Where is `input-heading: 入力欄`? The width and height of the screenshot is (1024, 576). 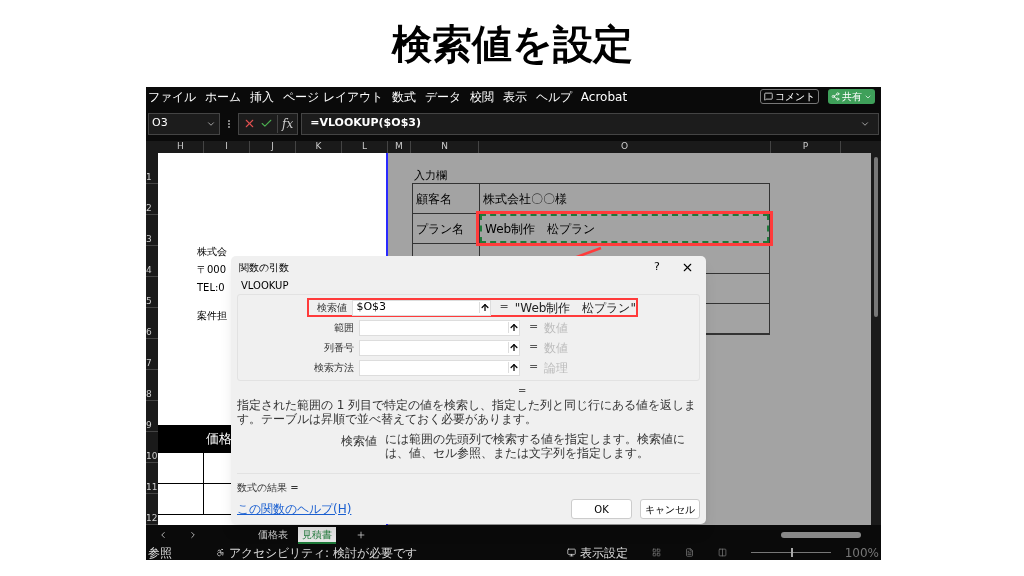
input-heading: 入力欄 is located at coordinates (431, 176).